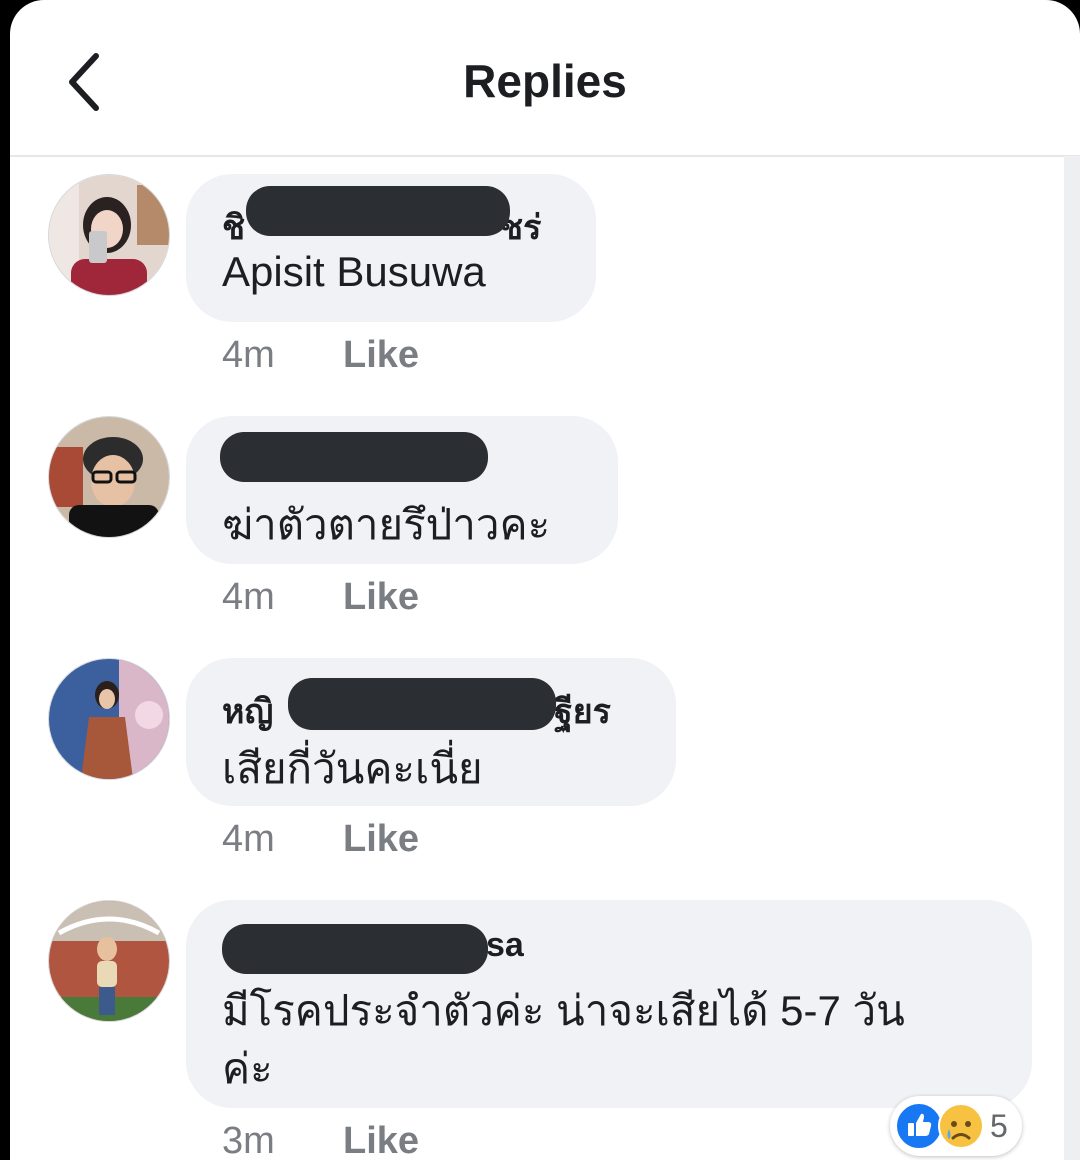 This screenshot has width=1080, height=1160. I want to click on reply-time: 3m, so click(248, 1140).